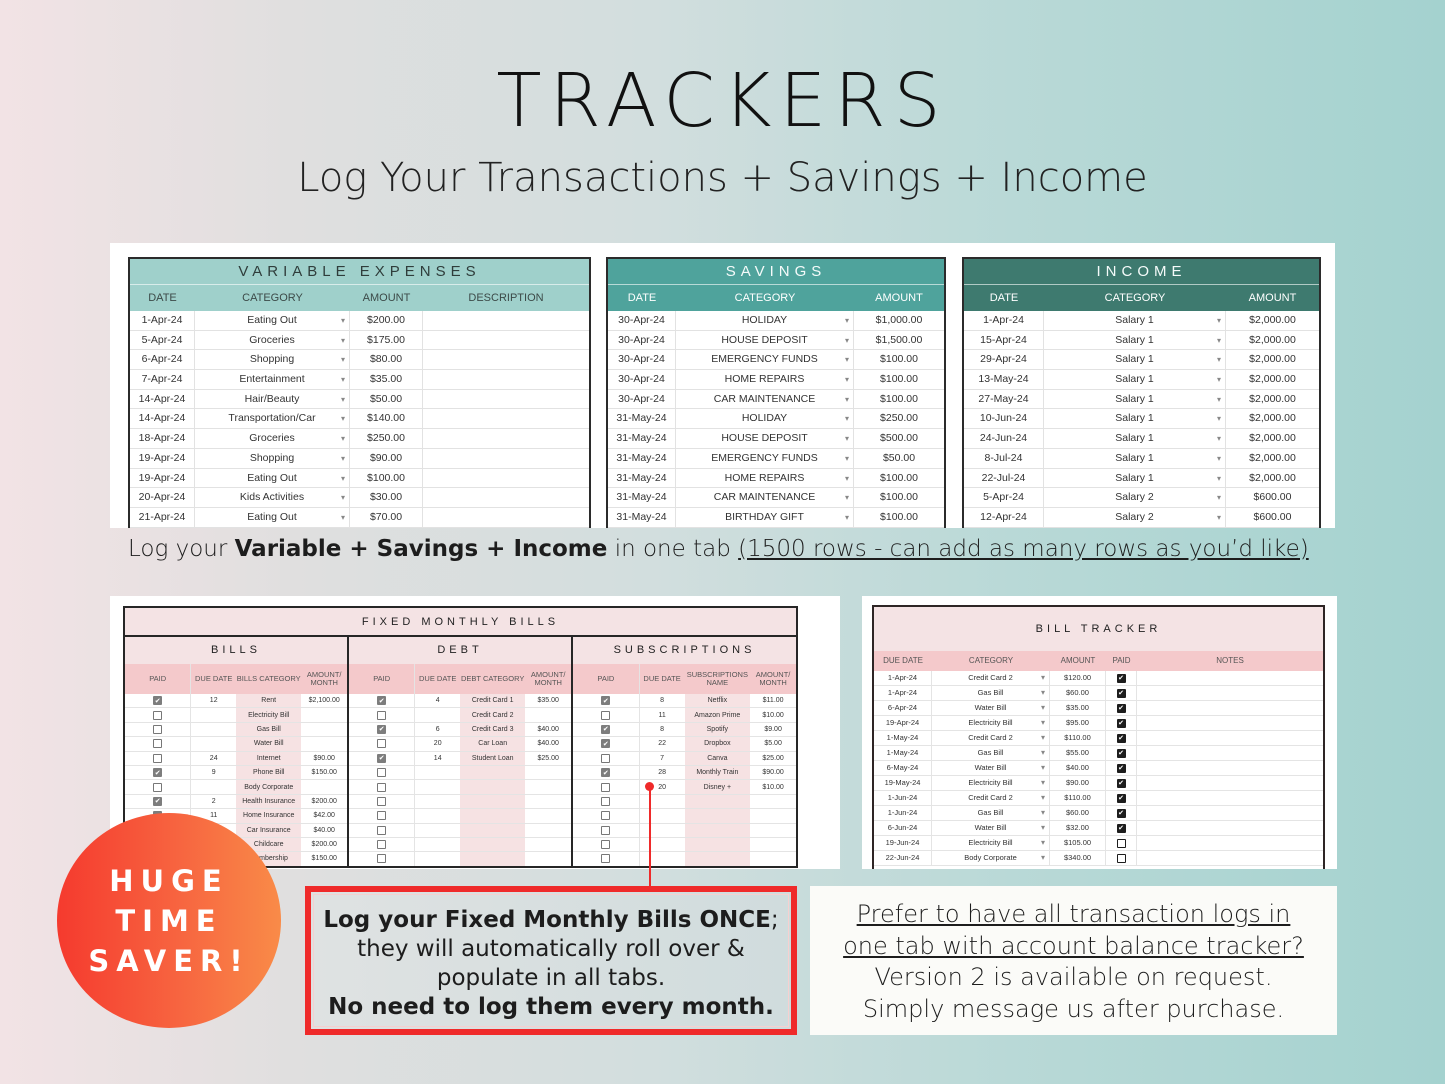  What do you see at coordinates (324, 844) in the screenshot?
I see `amount-cell: $200.00` at bounding box center [324, 844].